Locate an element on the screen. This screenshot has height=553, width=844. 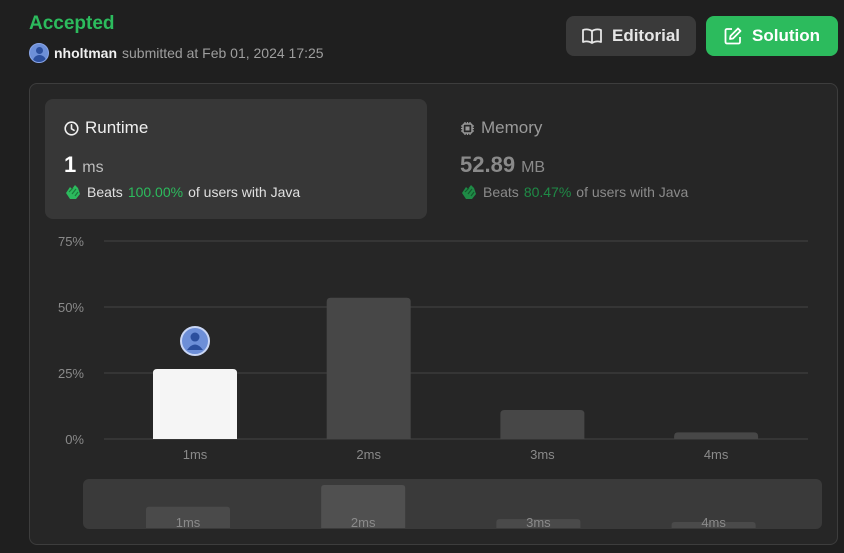
user-avatar is located at coordinates (39, 53).